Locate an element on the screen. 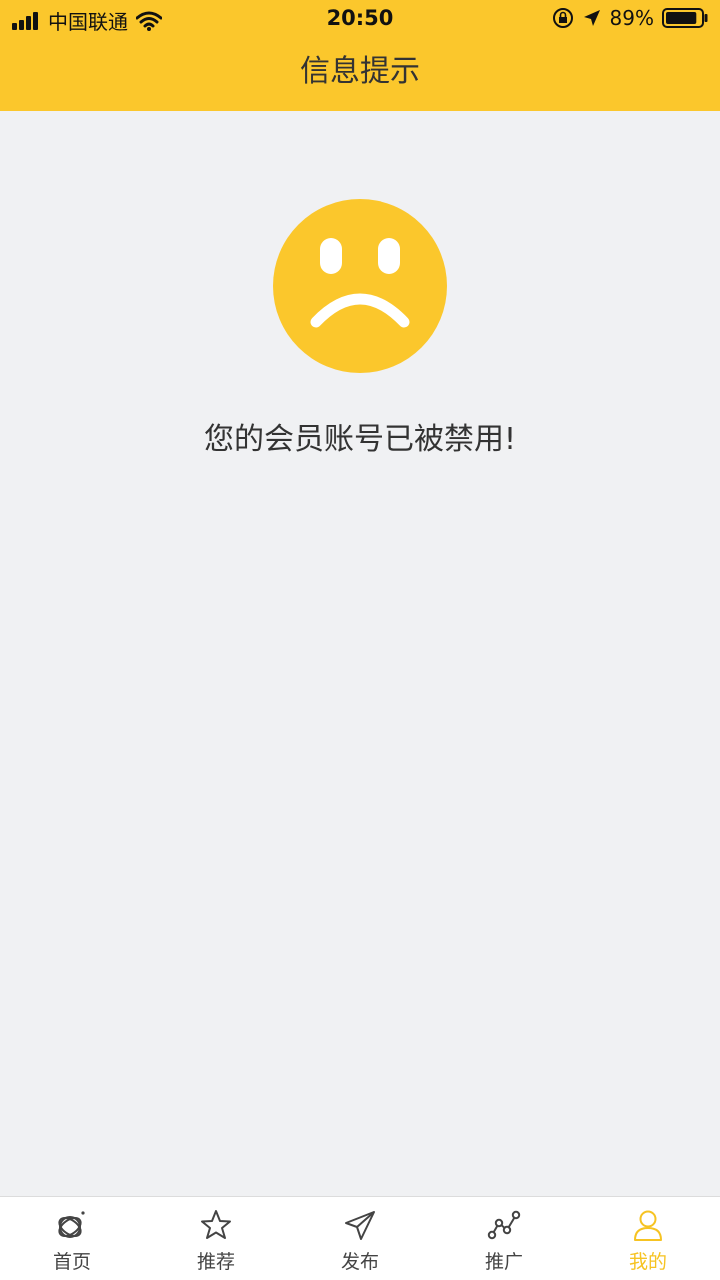  battery-icon is located at coordinates (685, 18).